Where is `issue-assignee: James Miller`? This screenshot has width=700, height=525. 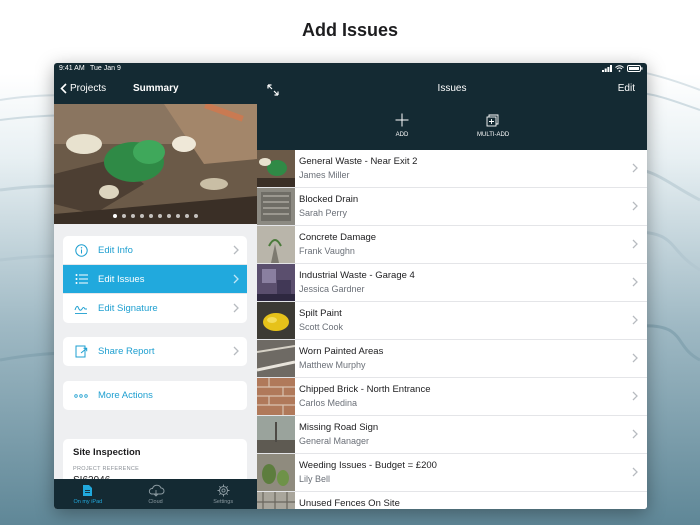 issue-assignee: James Miller is located at coordinates (324, 175).